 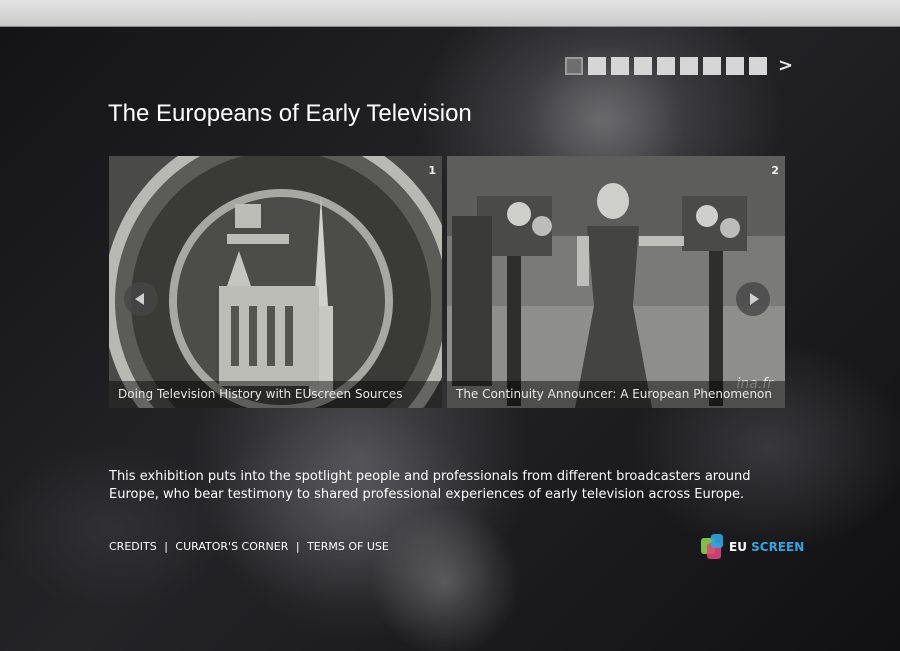 I want to click on background-bokeh, so click(x=350, y=507).